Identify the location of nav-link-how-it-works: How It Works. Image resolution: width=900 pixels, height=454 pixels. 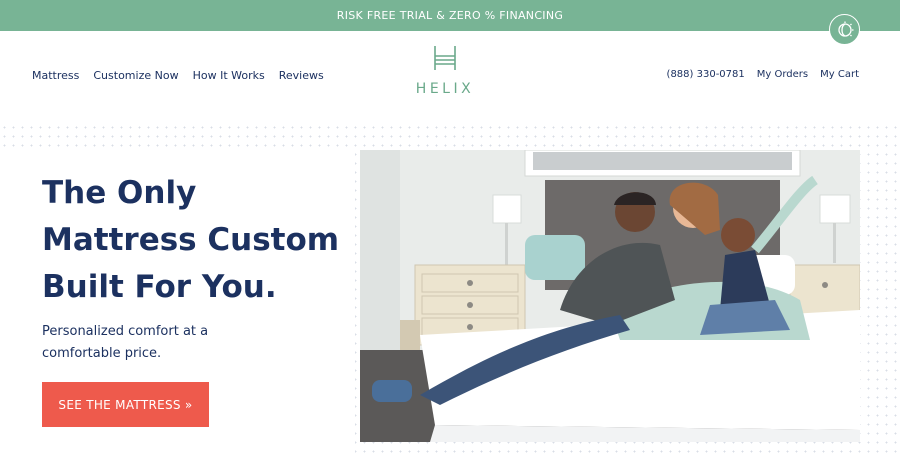
(229, 75).